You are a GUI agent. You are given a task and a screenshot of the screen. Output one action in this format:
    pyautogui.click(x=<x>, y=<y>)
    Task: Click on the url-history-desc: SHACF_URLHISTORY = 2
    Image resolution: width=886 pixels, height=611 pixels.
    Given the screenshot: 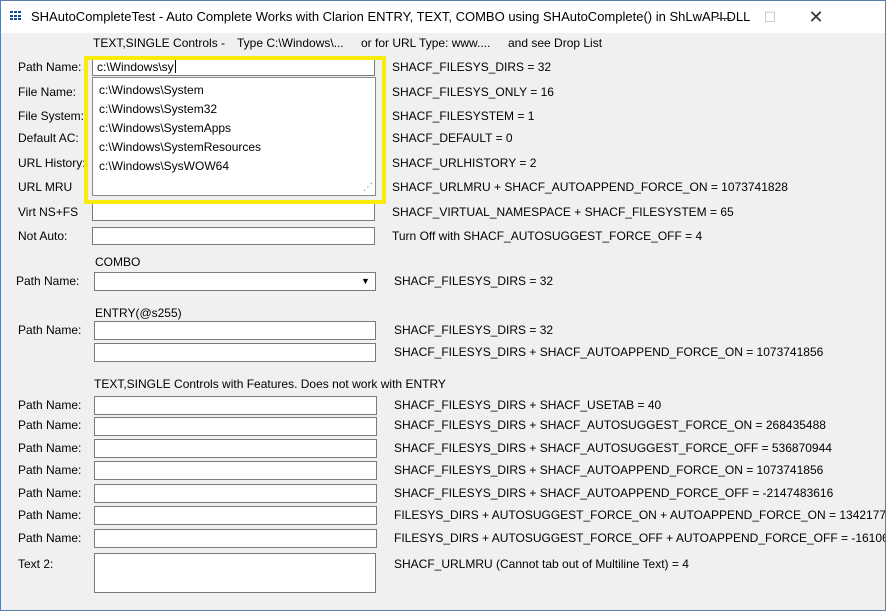 What is the action you would take?
    pyautogui.click(x=464, y=163)
    